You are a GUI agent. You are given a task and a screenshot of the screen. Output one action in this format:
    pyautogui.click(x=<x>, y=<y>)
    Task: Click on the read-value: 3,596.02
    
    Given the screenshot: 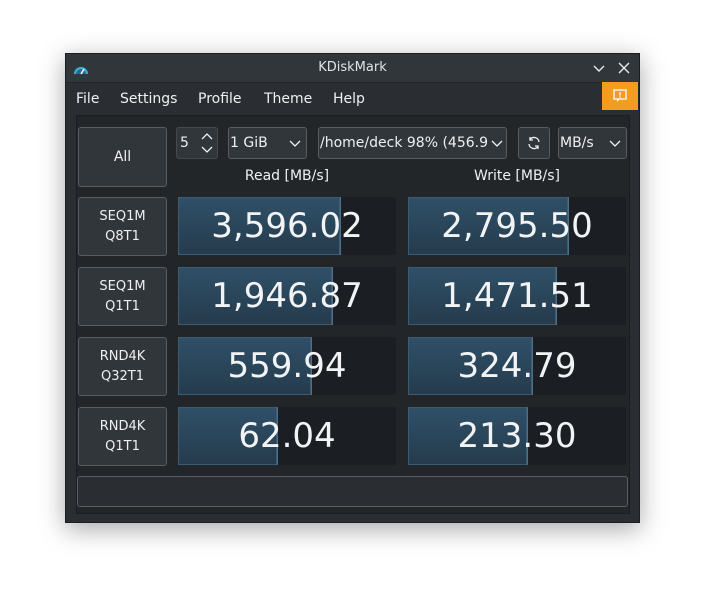 What is the action you would take?
    pyautogui.click(x=287, y=226)
    